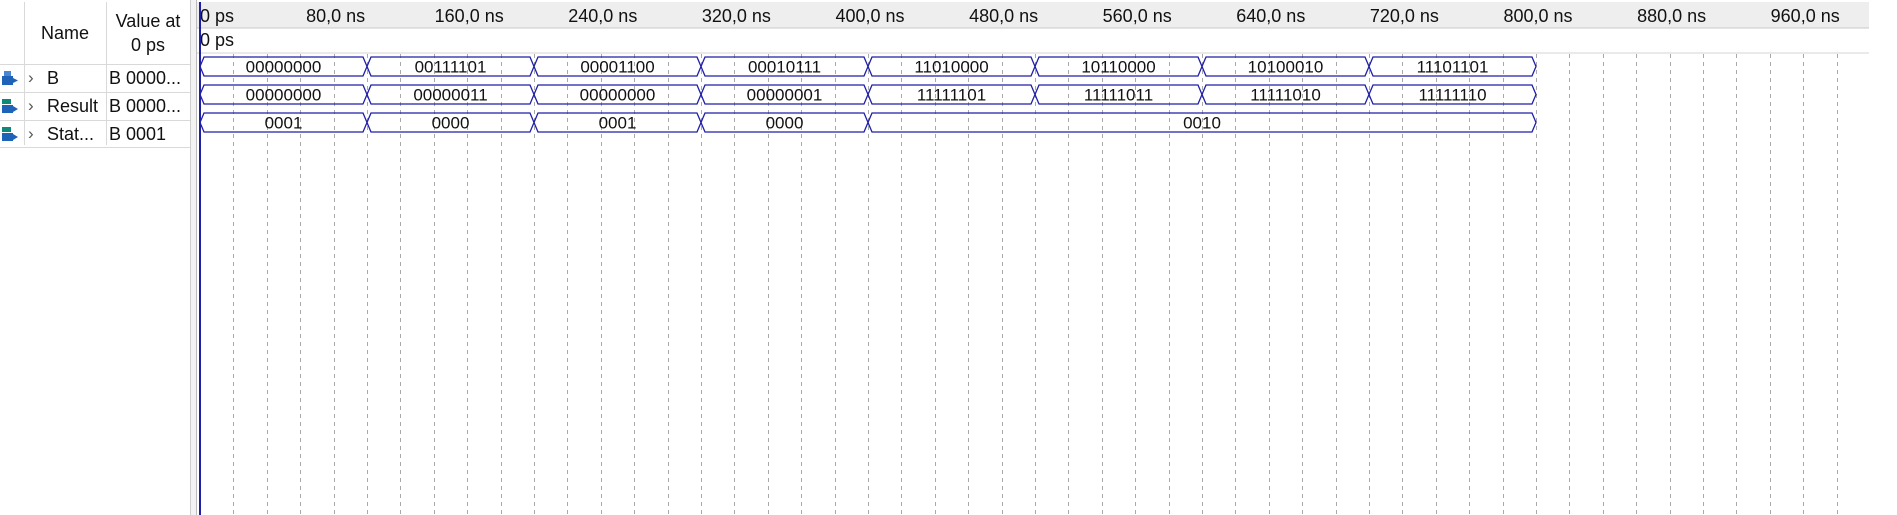 The image size is (1897, 515). What do you see at coordinates (736, 16) in the screenshot?
I see `time-tick-label: 320,0 ns` at bounding box center [736, 16].